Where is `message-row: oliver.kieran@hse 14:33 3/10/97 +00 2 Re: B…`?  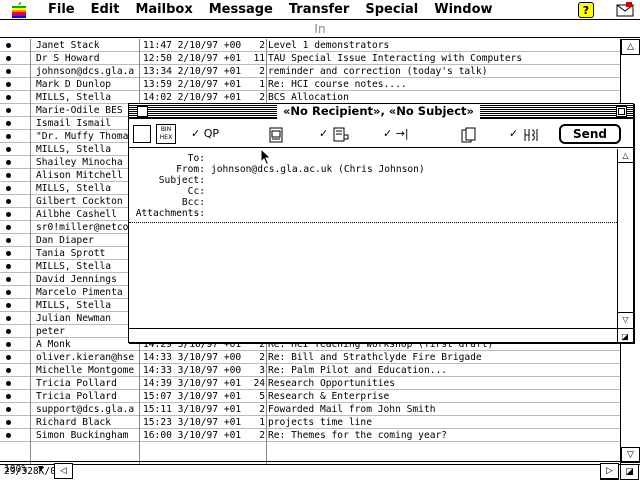
message-row: oliver.kieran@hse 14:33 3/10/97 +00 2 Re: B… is located at coordinates (310, 357).